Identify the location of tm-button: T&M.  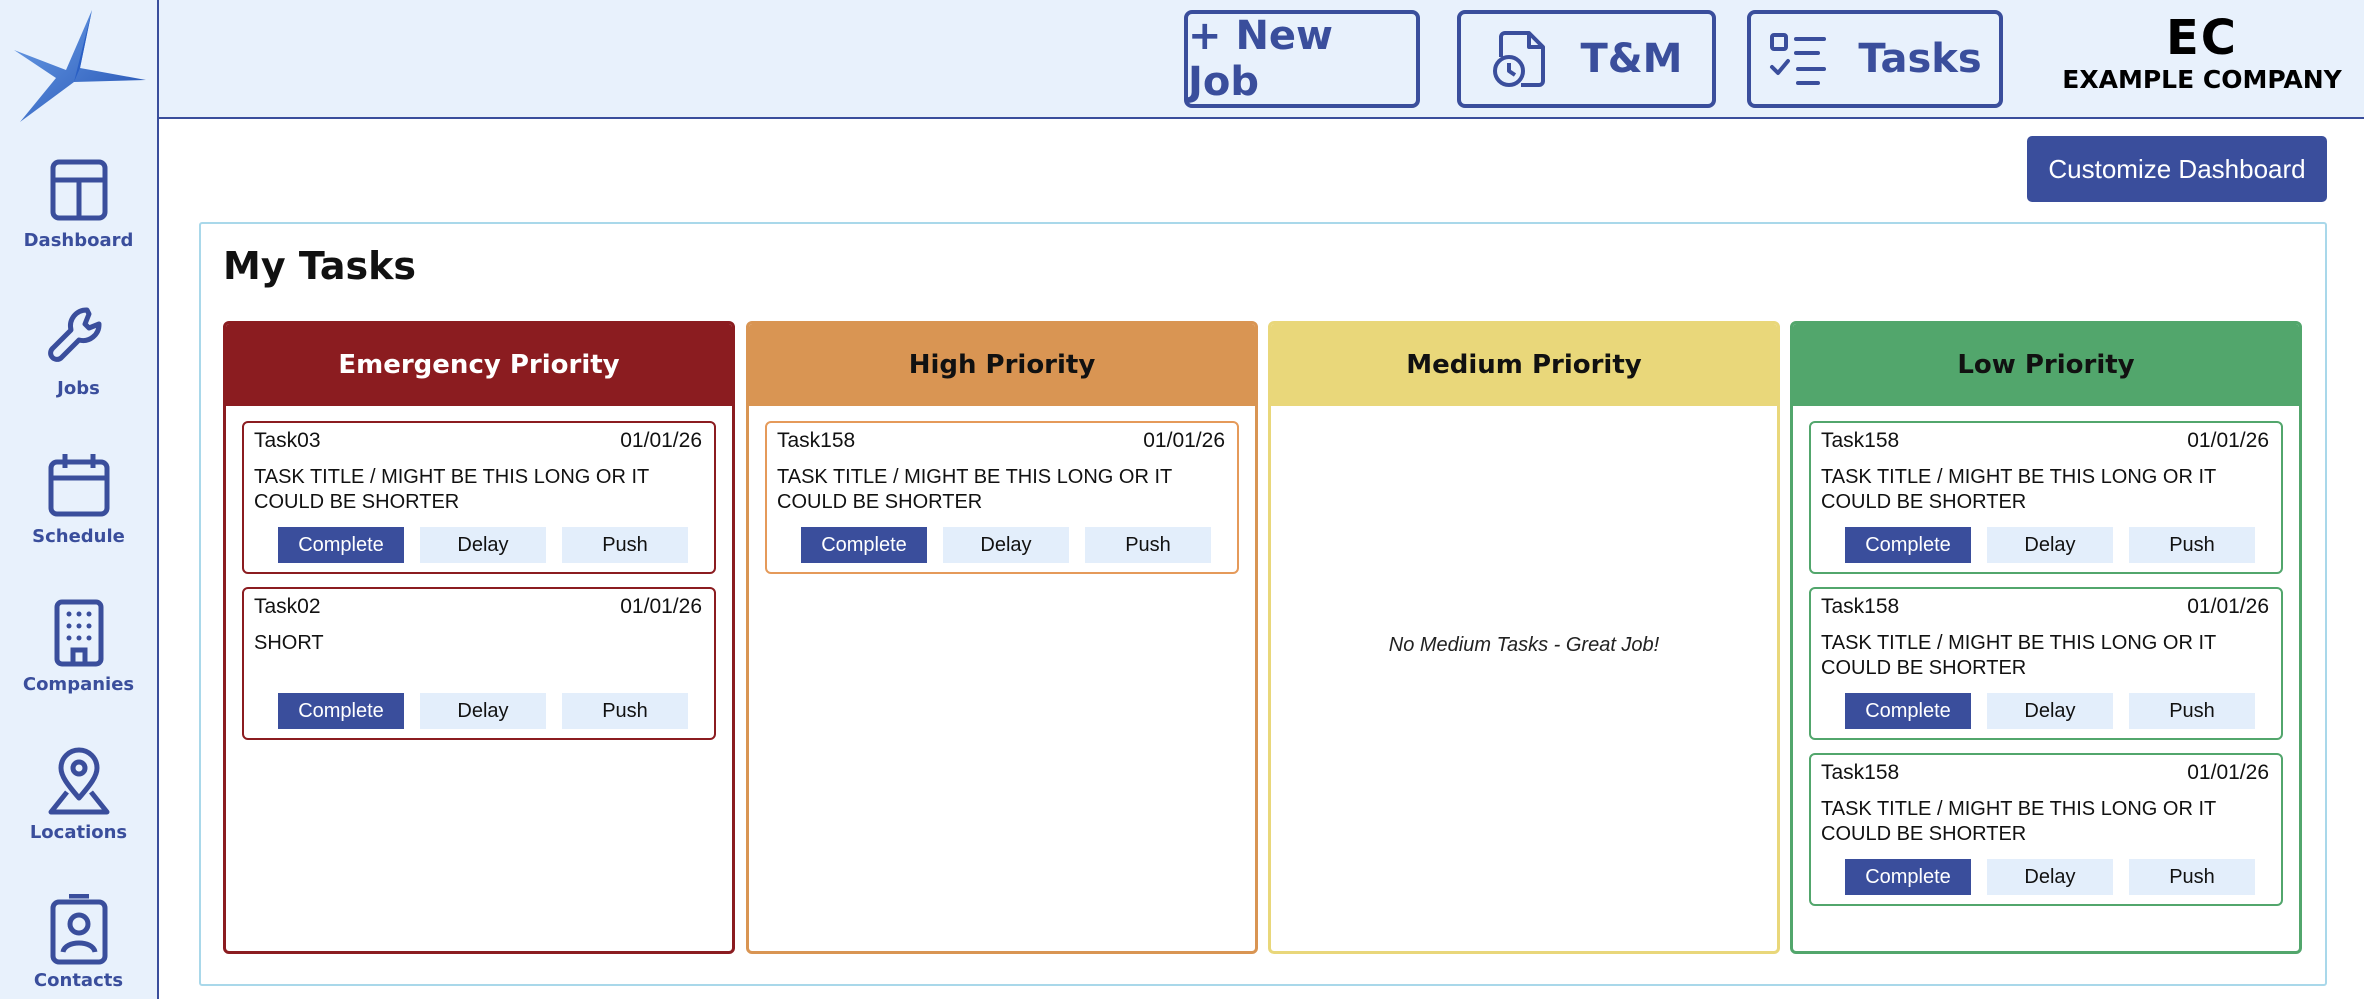
(1586, 59).